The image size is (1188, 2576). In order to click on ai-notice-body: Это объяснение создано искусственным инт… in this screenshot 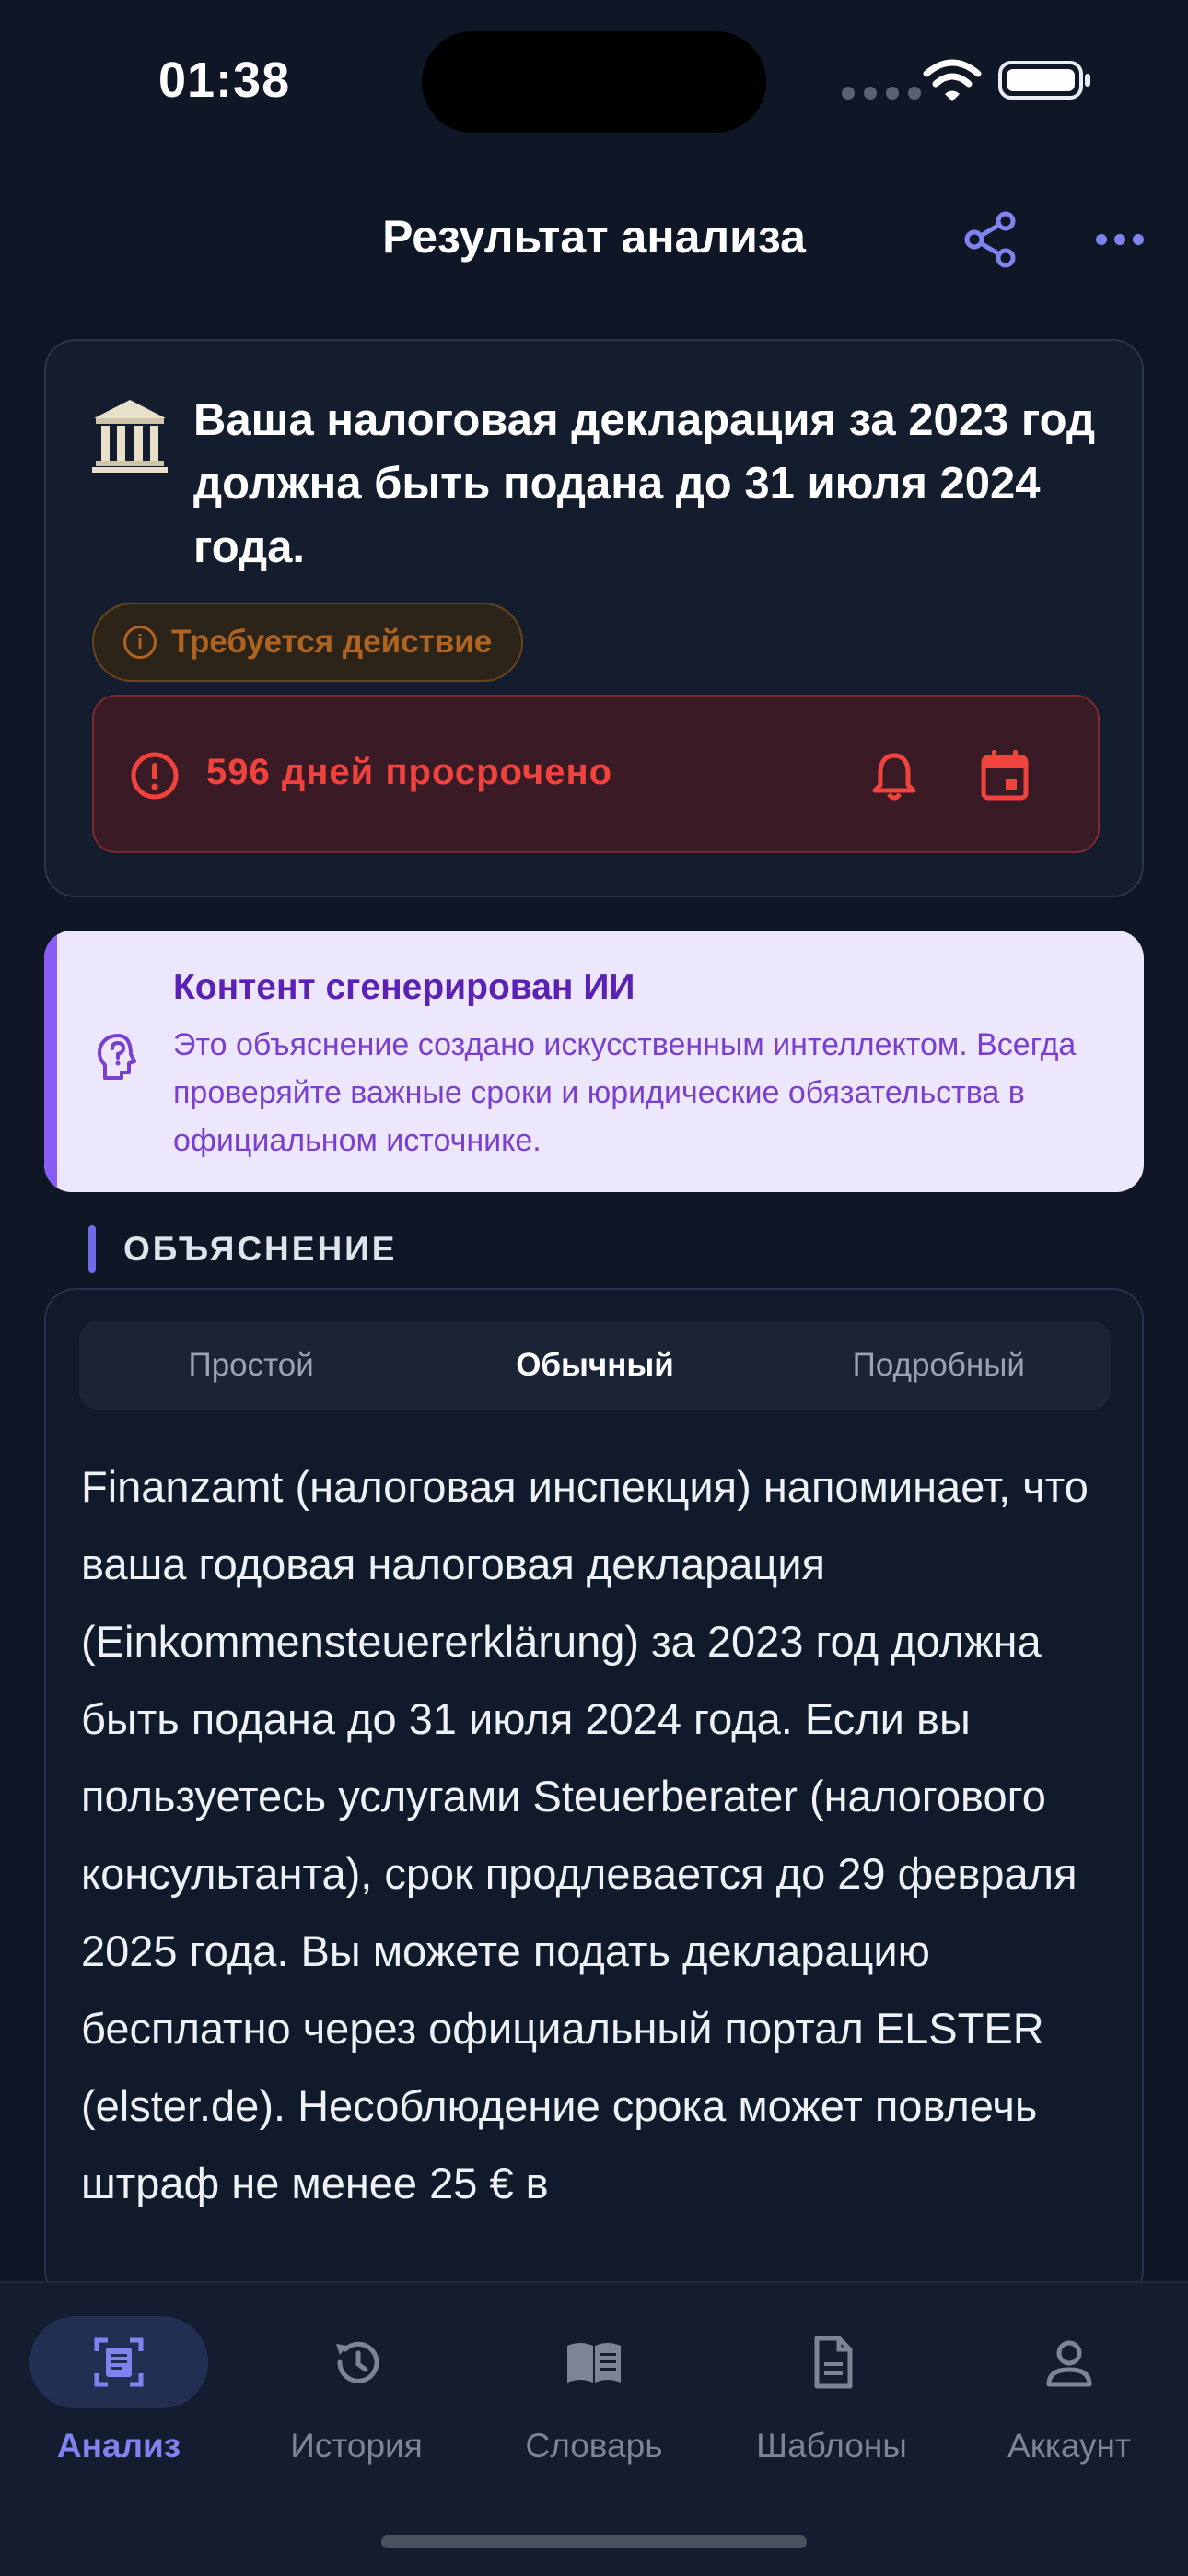, I will do `click(625, 1092)`.